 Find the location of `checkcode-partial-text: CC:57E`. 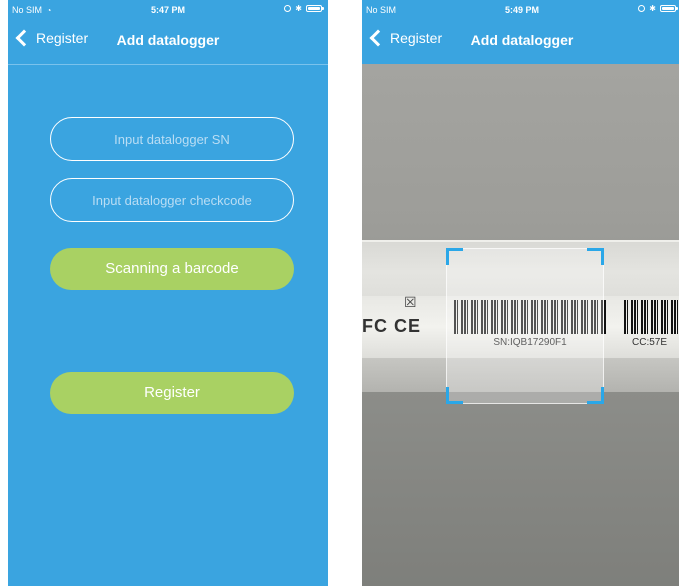

checkcode-partial-text: CC:57E is located at coordinates (650, 342).